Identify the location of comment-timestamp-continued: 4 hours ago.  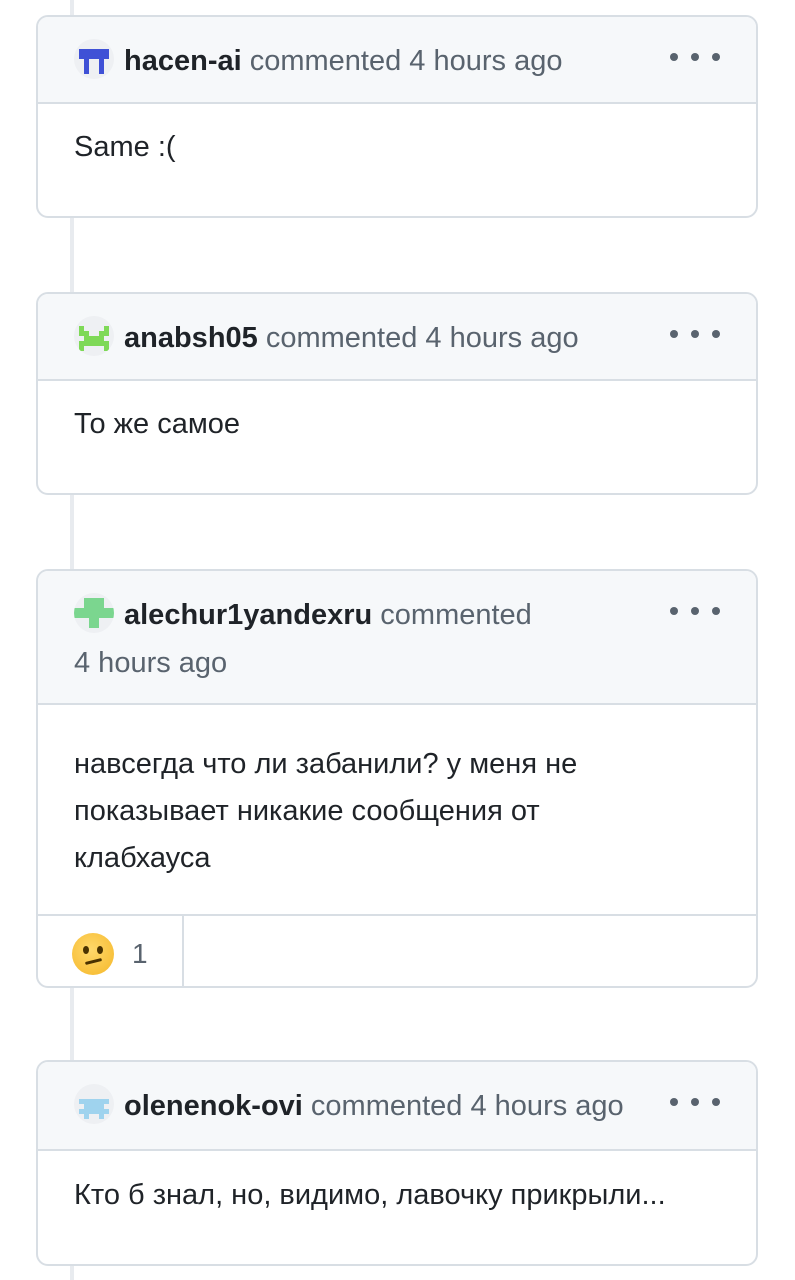
(150, 663).